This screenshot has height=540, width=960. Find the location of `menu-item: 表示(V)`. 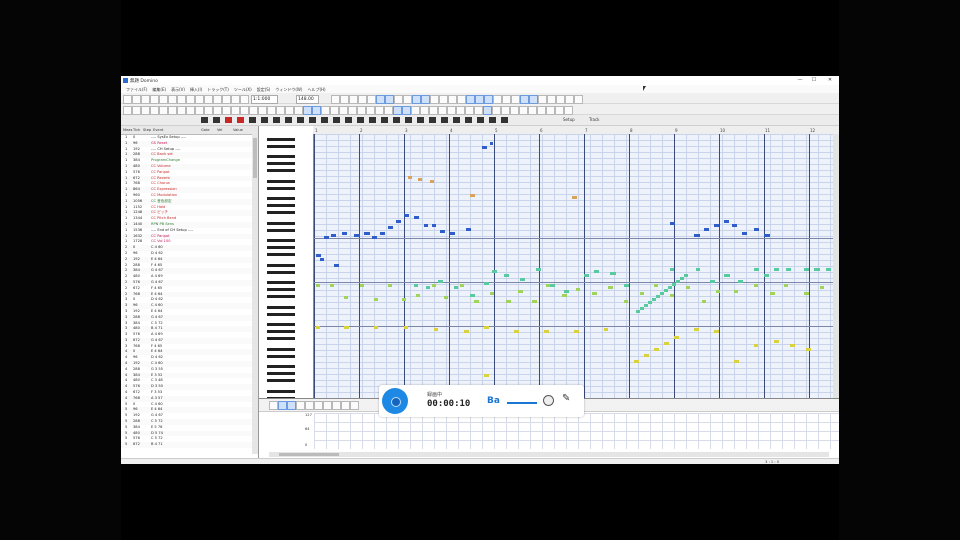

menu-item: 表示(V) is located at coordinates (178, 90).